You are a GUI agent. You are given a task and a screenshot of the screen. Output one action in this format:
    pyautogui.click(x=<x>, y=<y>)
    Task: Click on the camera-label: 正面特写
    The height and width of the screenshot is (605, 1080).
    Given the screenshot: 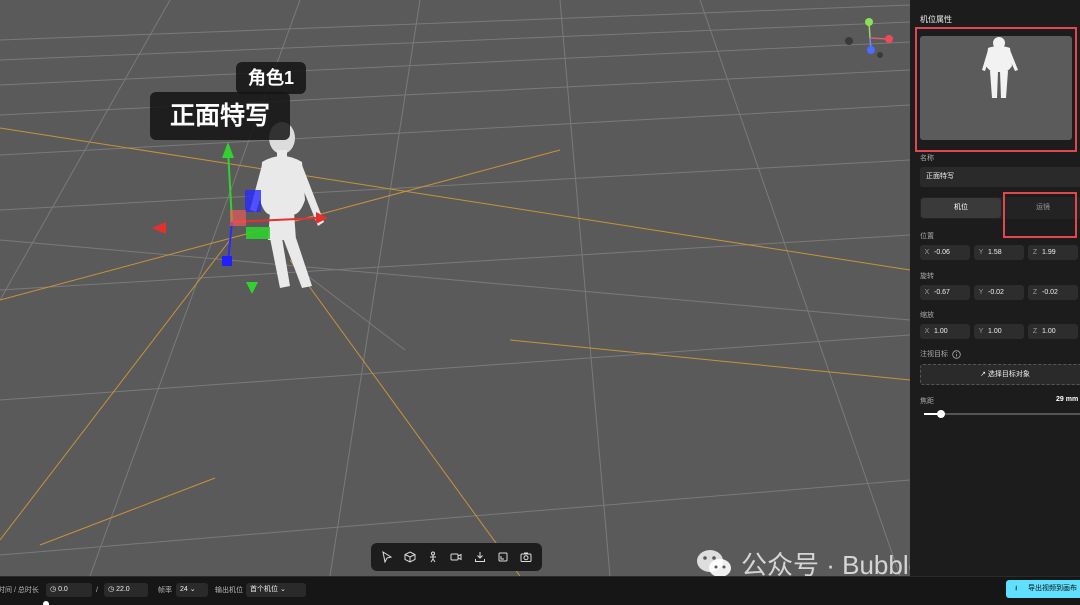 What is the action you would take?
    pyautogui.click(x=220, y=116)
    